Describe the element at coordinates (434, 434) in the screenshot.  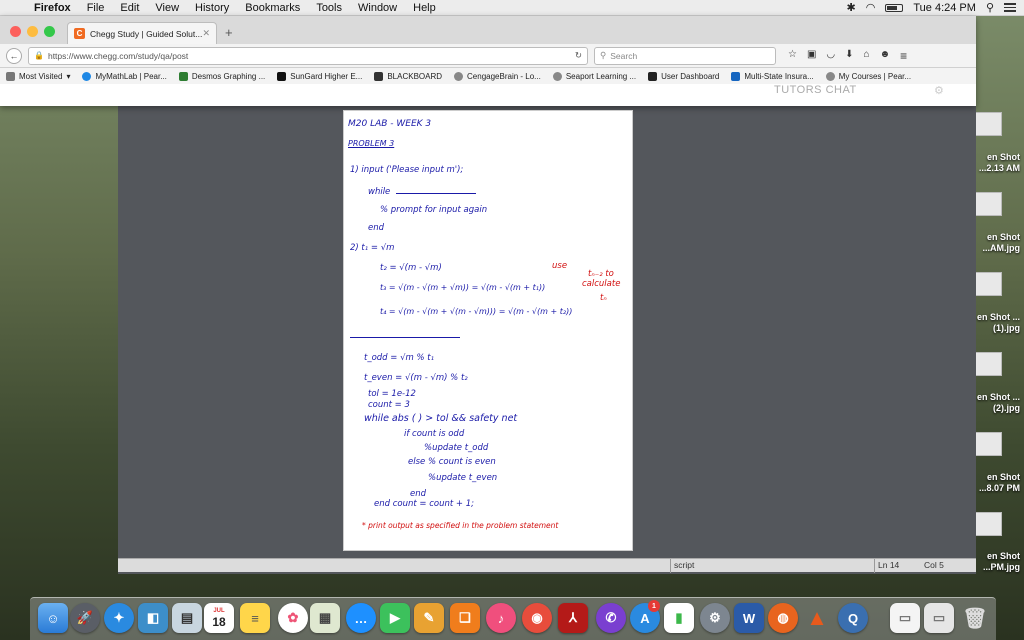
I see `note-line: if count is odd` at that location.